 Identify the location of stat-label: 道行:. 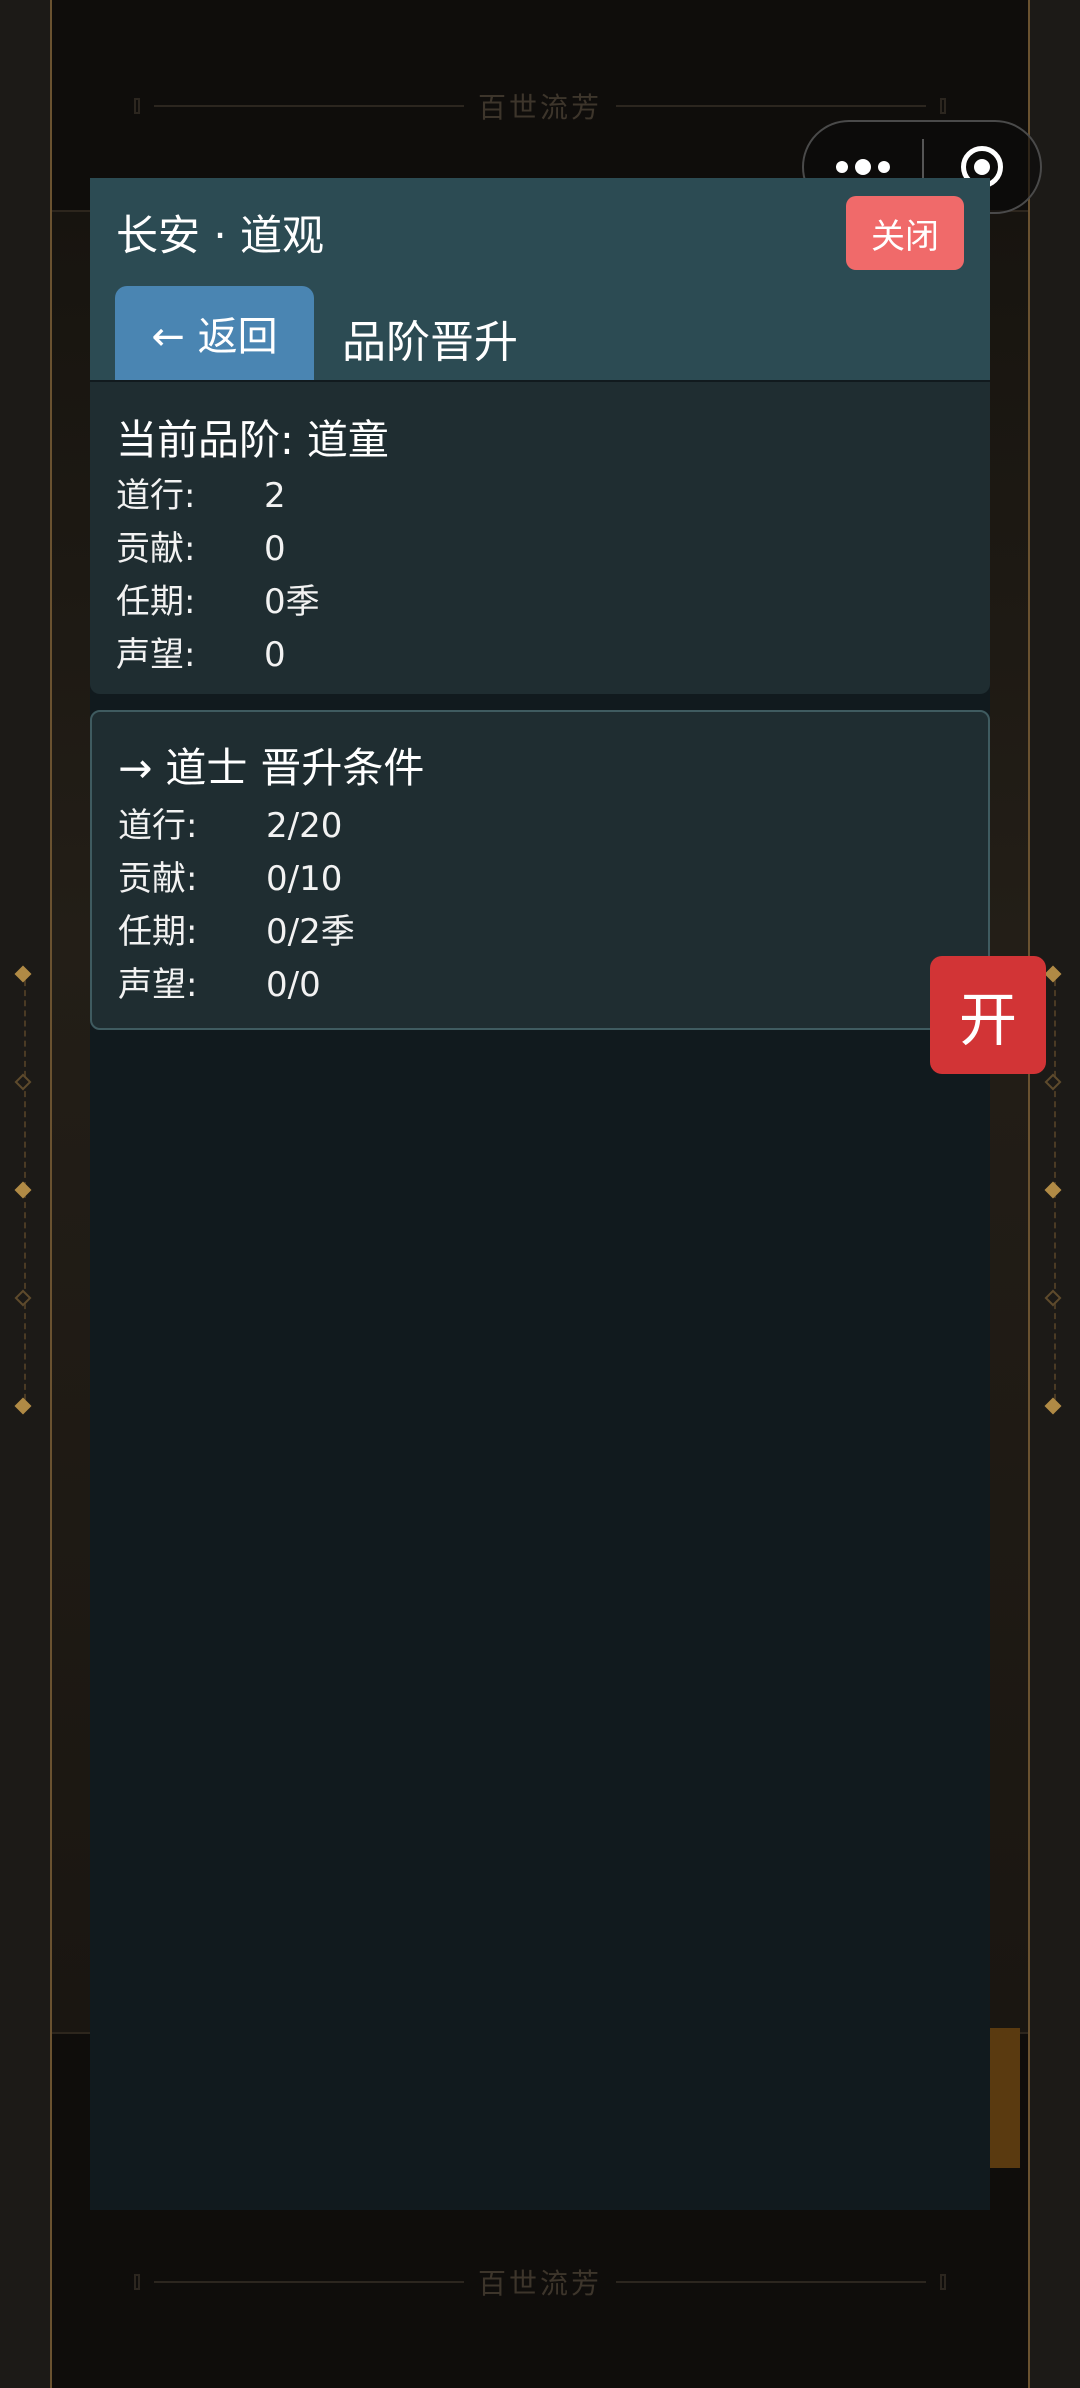
(156, 496).